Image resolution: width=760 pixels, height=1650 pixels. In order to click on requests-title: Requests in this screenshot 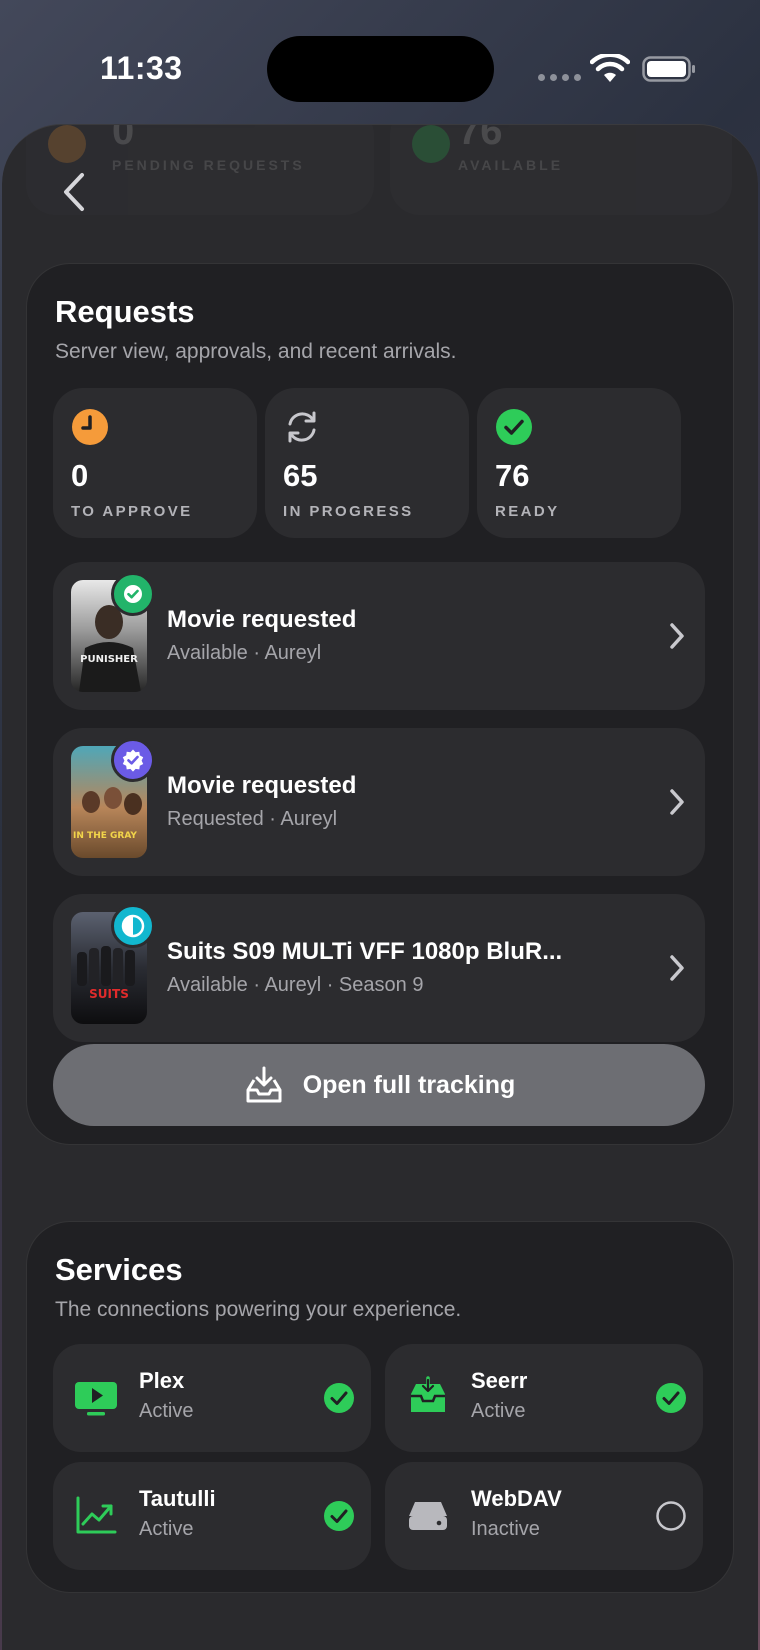, I will do `click(125, 311)`.